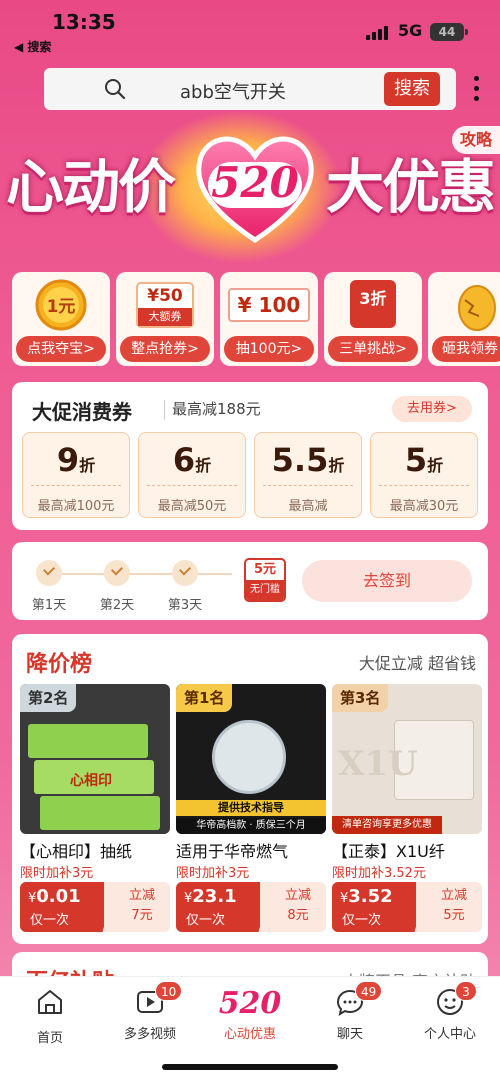 This screenshot has height=1083, width=500. Describe the element at coordinates (412, 89) in the screenshot. I see `search-button: 搜索` at that location.